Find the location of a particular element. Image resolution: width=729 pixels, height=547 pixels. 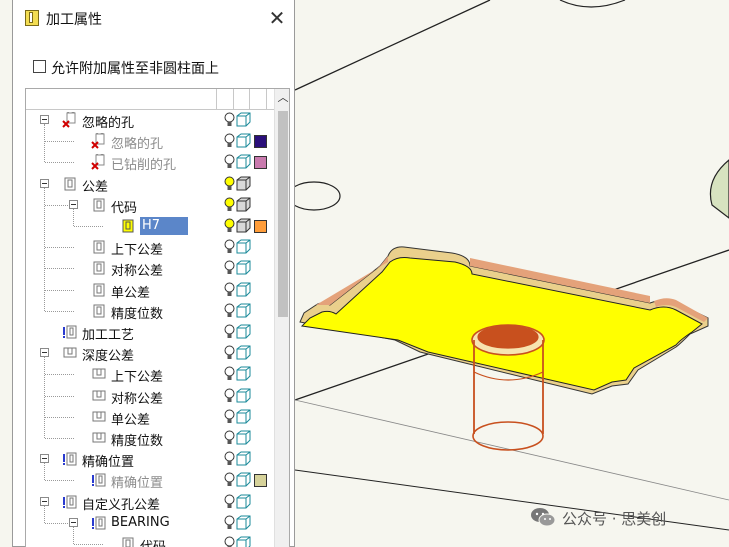

allow-attribute-checkbox is located at coordinates (39, 66).